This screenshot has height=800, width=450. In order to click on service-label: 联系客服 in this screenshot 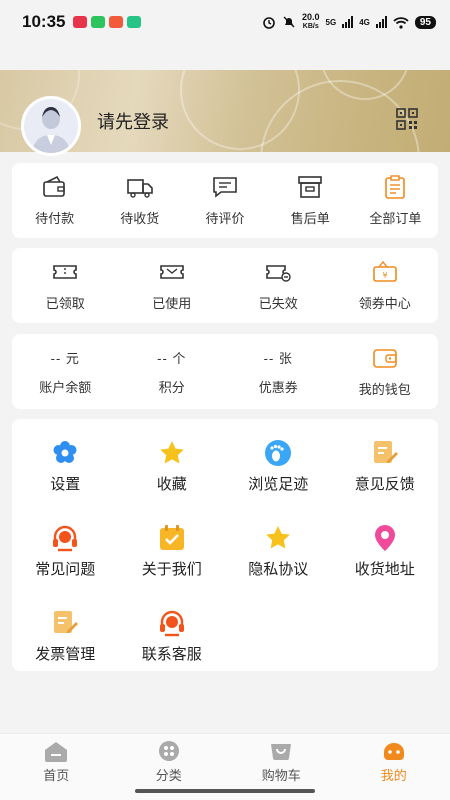, I will do `click(171, 654)`.